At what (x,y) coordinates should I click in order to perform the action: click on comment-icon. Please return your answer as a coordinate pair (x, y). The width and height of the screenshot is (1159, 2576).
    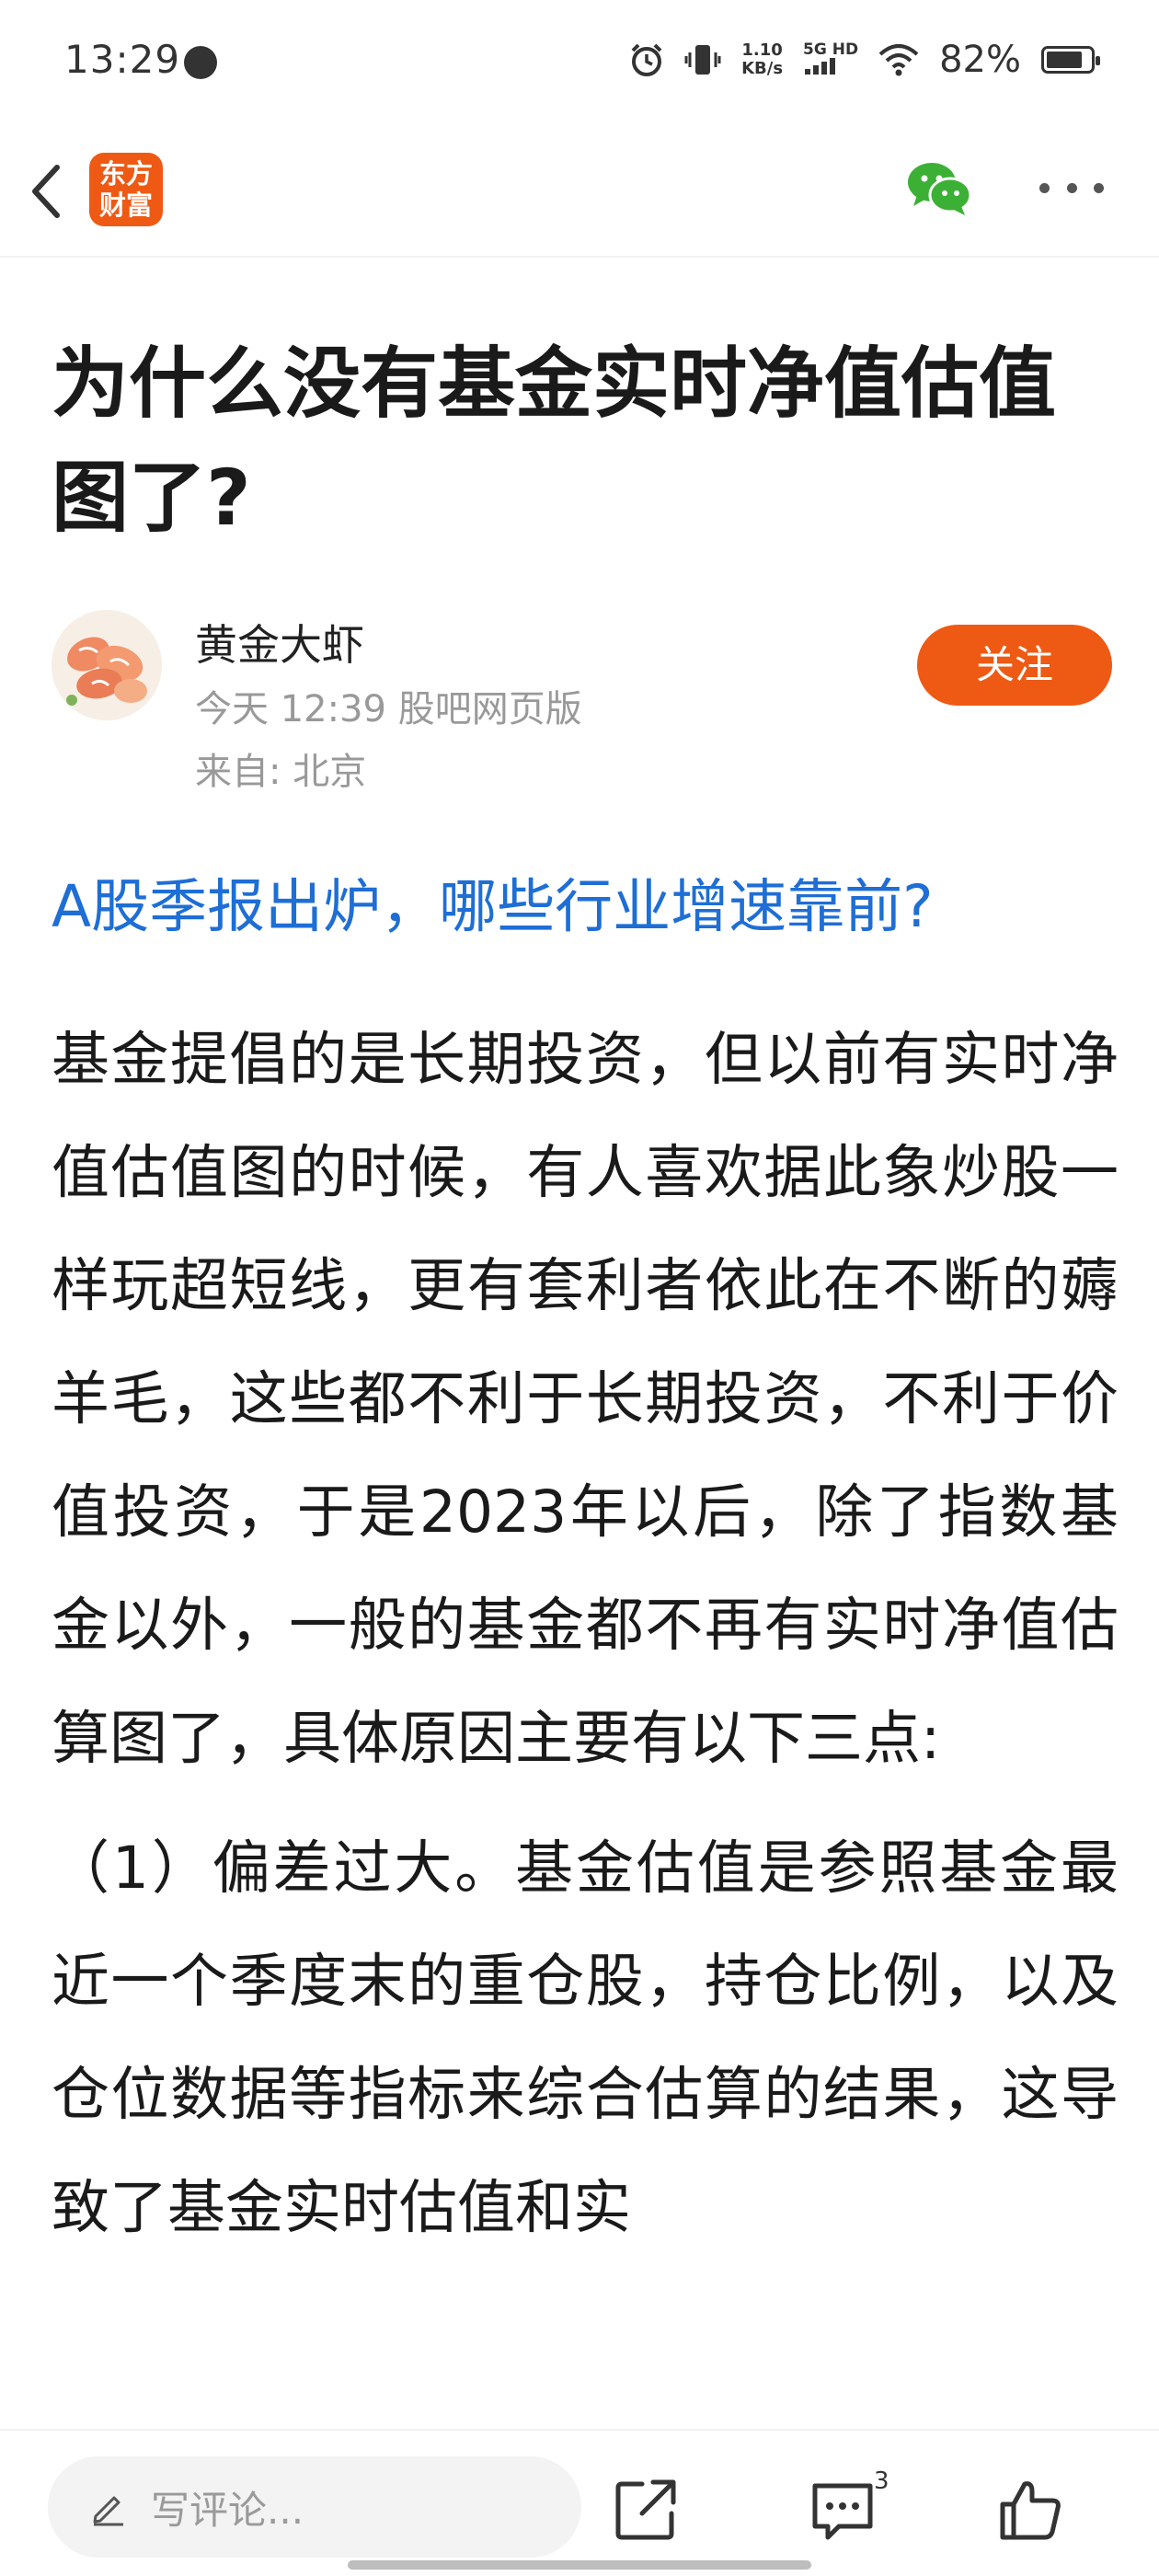
    Looking at the image, I should click on (842, 2511).